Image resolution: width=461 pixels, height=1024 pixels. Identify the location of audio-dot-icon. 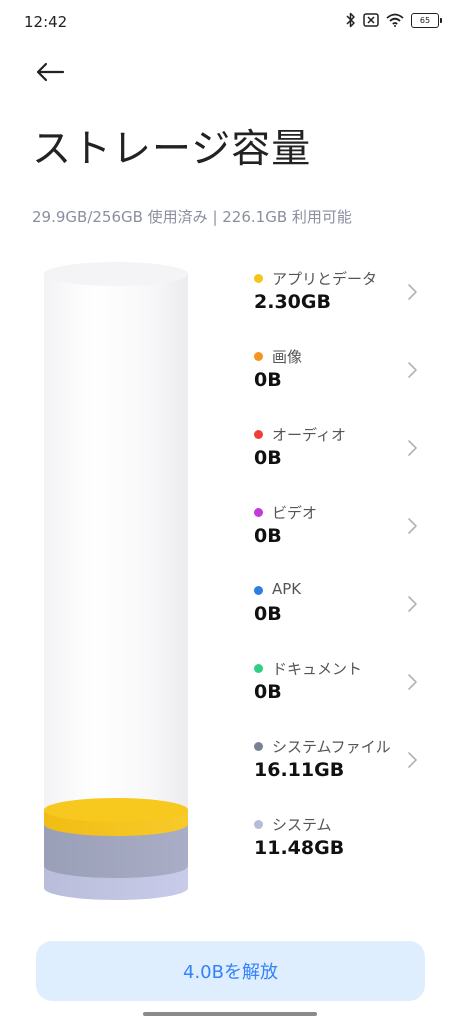
(258, 434).